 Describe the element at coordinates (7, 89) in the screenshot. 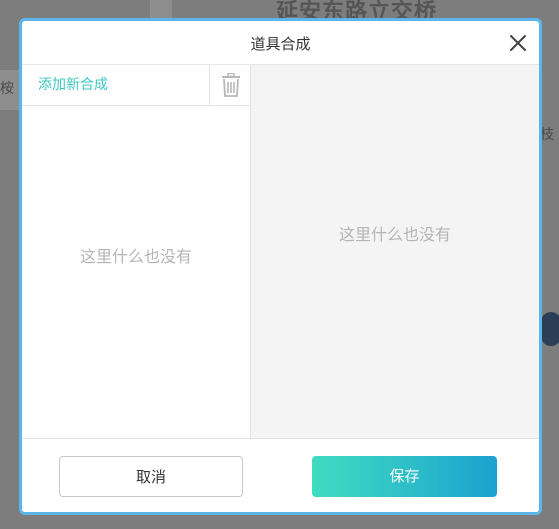

I see `map-side-label-left: 桉` at that location.